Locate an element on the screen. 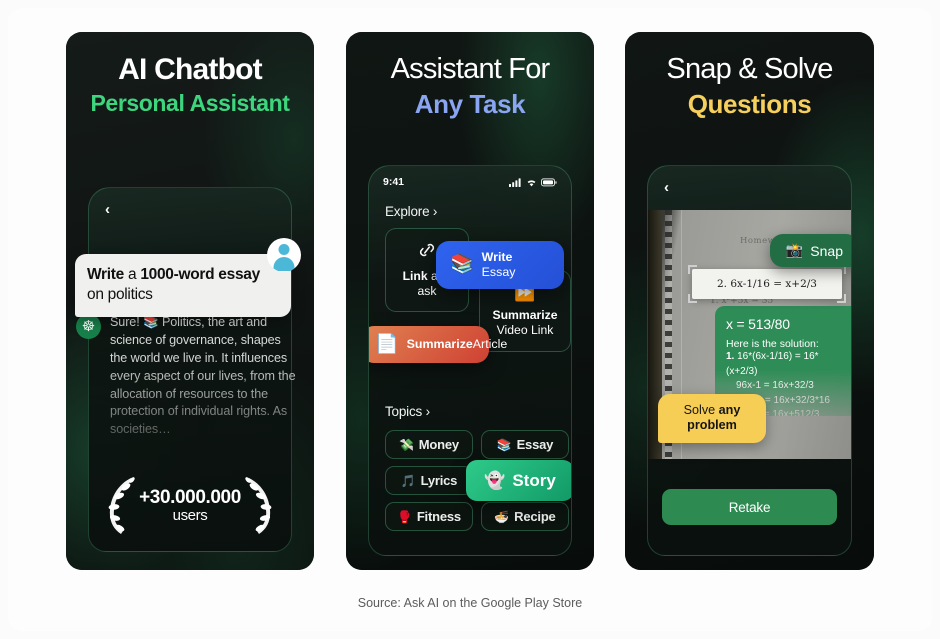 This screenshot has height=639, width=940. solve-any-problem-badge: Solve any problem is located at coordinates (712, 418).